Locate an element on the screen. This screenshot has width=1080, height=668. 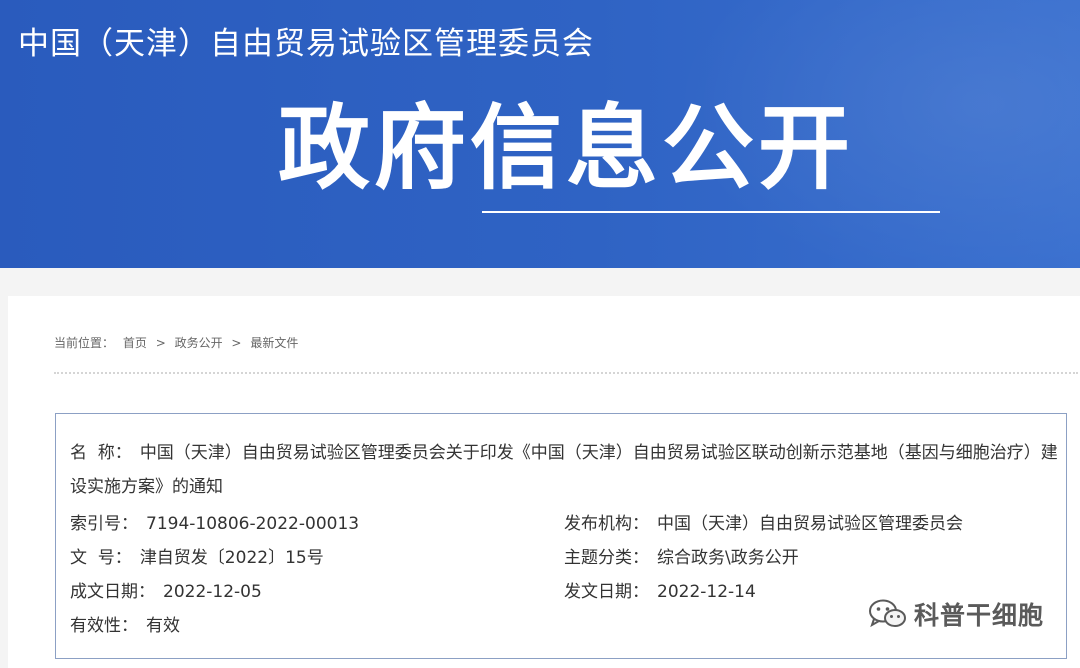
breadcrumb: 当前位置： 首页 > 政务公开 > 最新文件 is located at coordinates (178, 342).